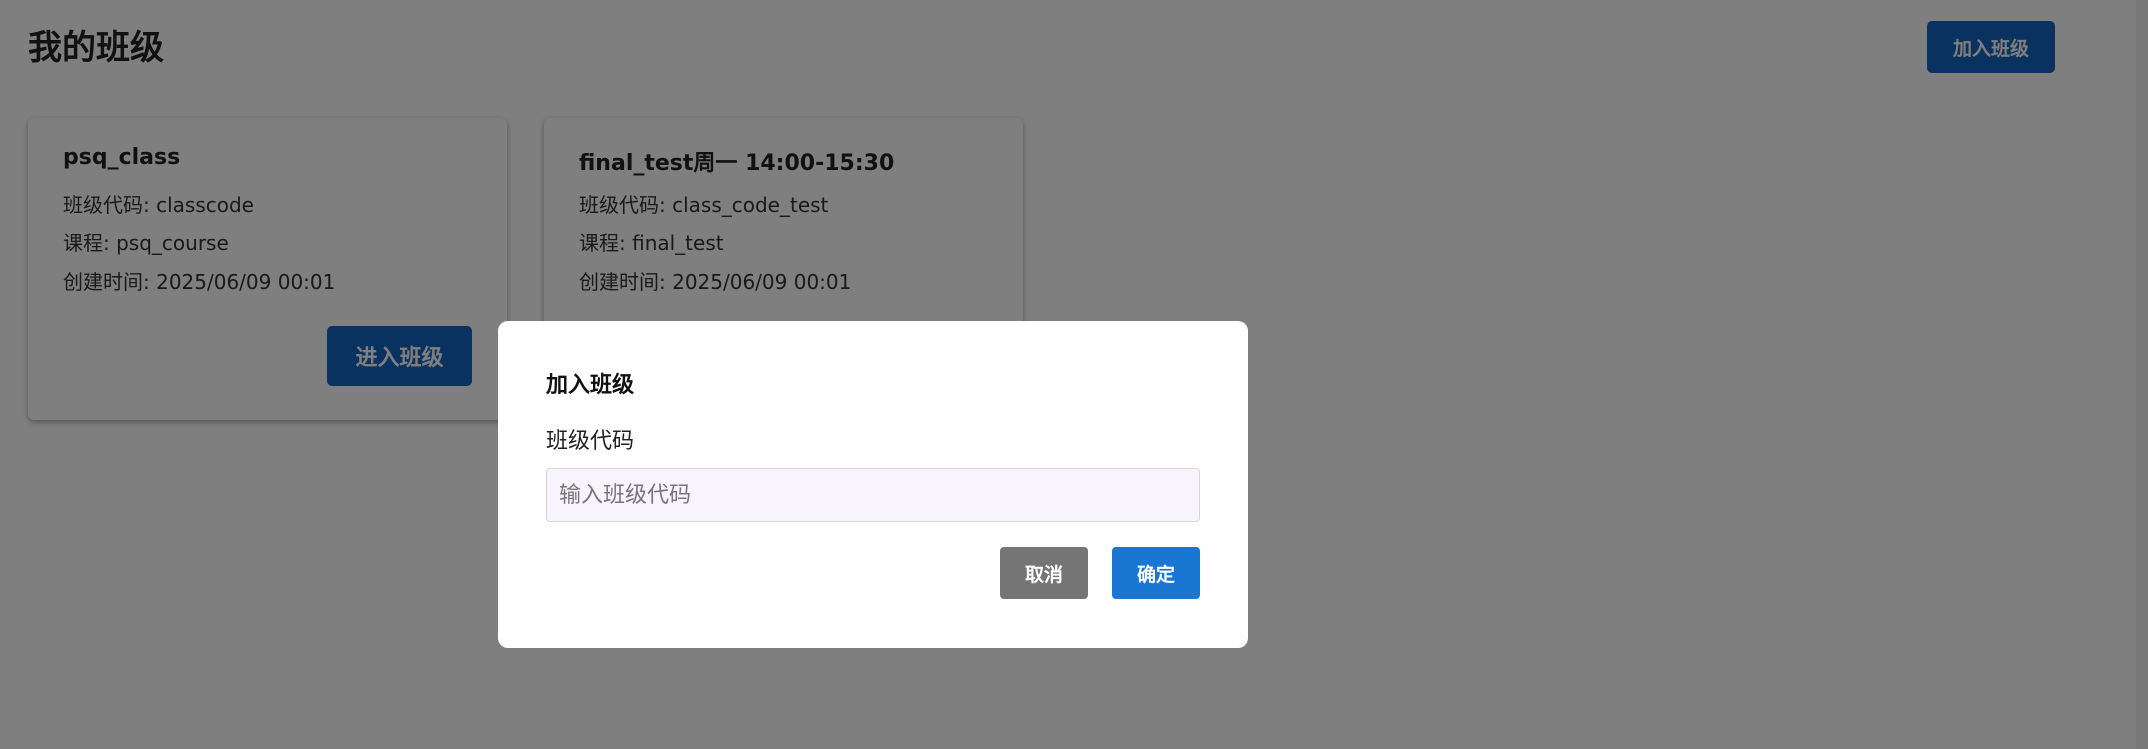 This screenshot has height=749, width=2148. Describe the element at coordinates (1044, 573) in the screenshot. I see `cancel-button: 取消` at that location.